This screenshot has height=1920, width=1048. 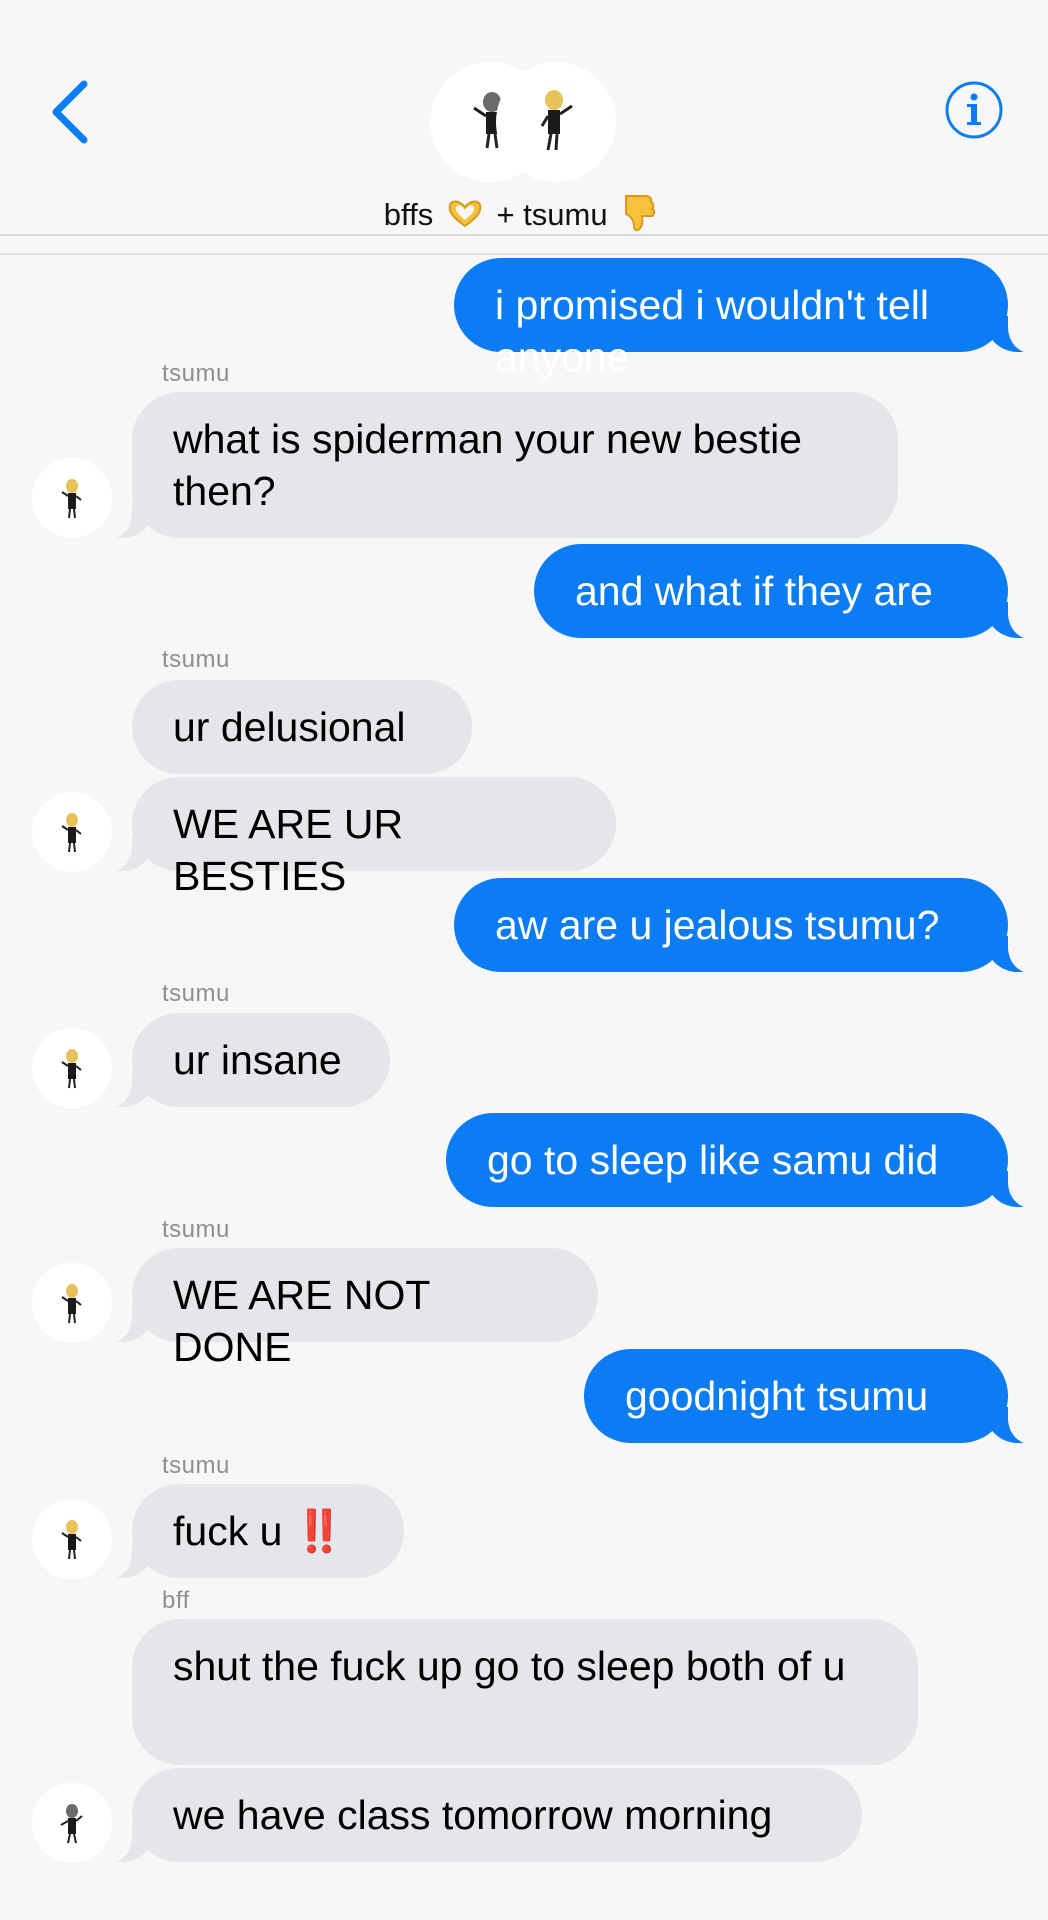 What do you see at coordinates (319, 1531) in the screenshot?
I see `double-exclamation-icon: ‼️` at bounding box center [319, 1531].